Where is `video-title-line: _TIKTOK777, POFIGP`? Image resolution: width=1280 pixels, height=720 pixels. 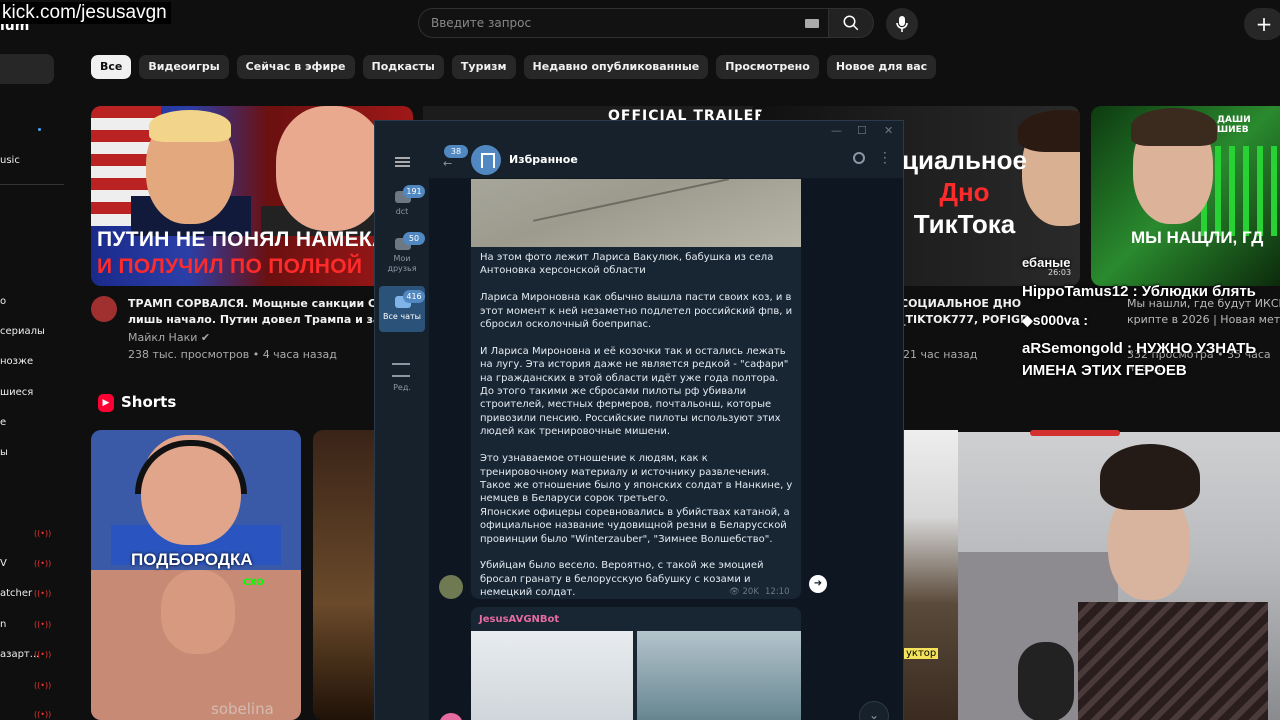 video-title-line: _TIKTOK777, POFIGP is located at coordinates (964, 319).